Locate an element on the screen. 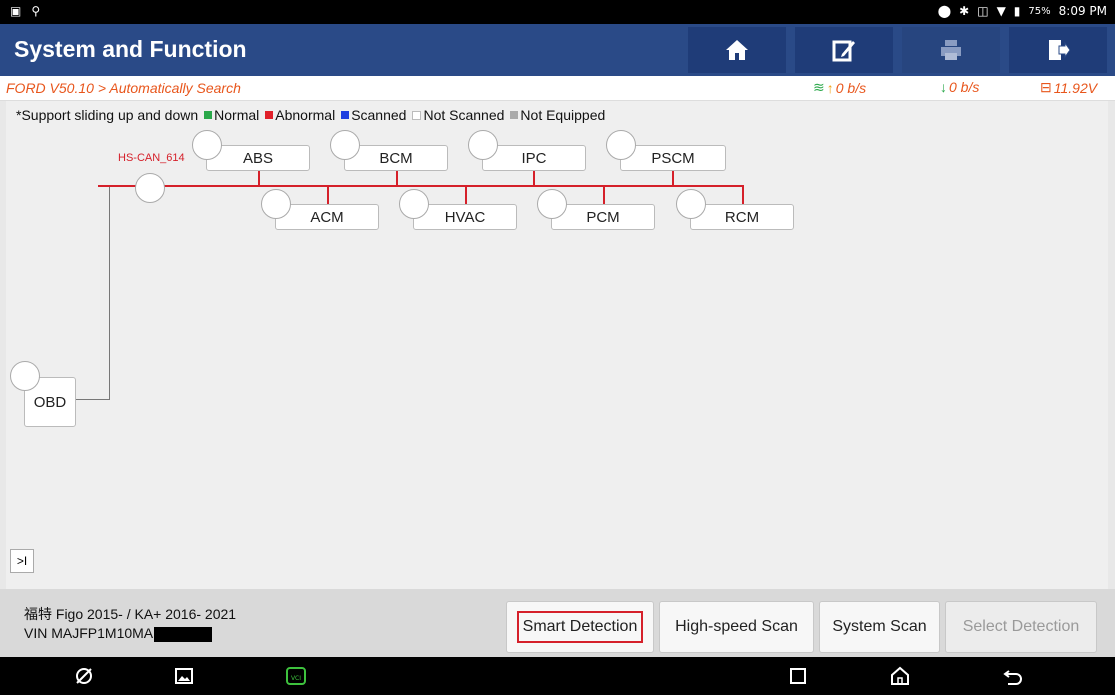  vehicle-model: 福特 Figo 2015- / KA+ 2016- 2021 is located at coordinates (130, 614).